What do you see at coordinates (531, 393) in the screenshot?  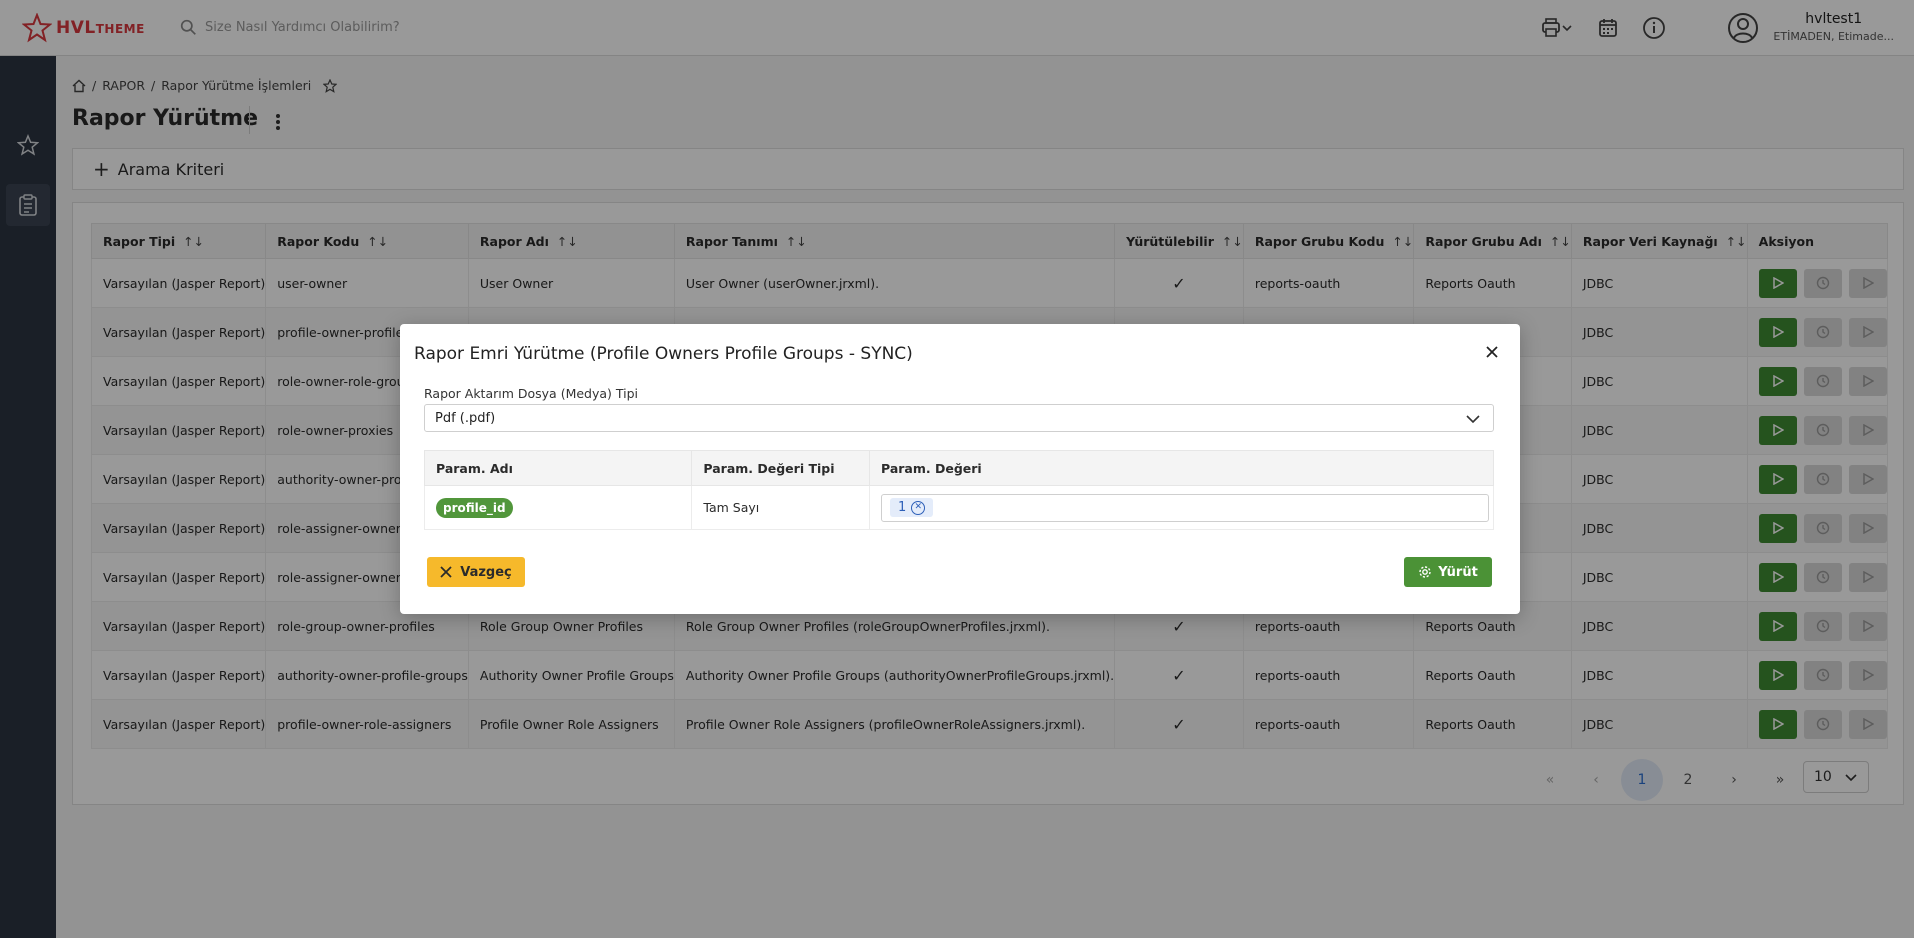 I see `media-type-label: Rapor Aktarım Dosya (Medya) Tipi` at bounding box center [531, 393].